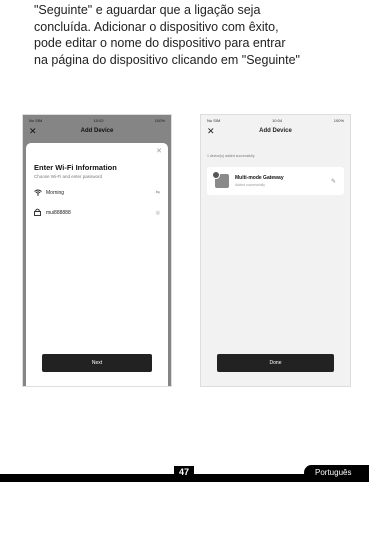  Describe the element at coordinates (275, 363) in the screenshot. I see `done-button: Done` at that location.